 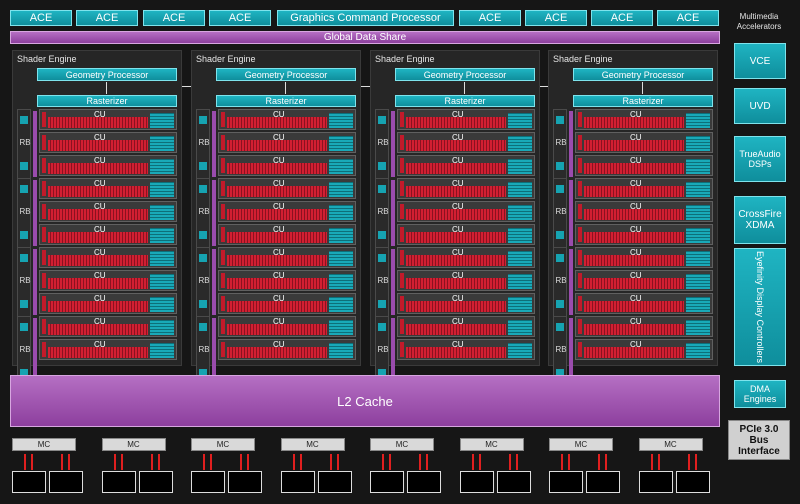 I want to click on ace-unit-6: ACE, so click(x=556, y=18).